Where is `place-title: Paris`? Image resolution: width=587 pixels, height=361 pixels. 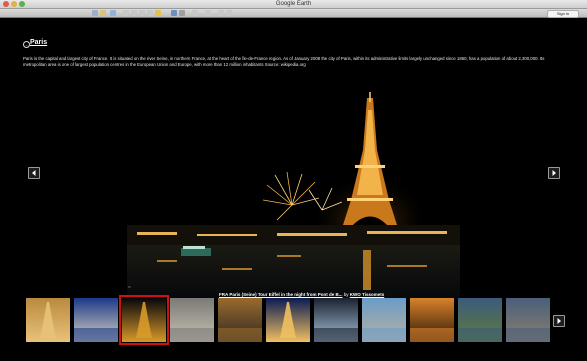
place-title: Paris is located at coordinates (38, 42).